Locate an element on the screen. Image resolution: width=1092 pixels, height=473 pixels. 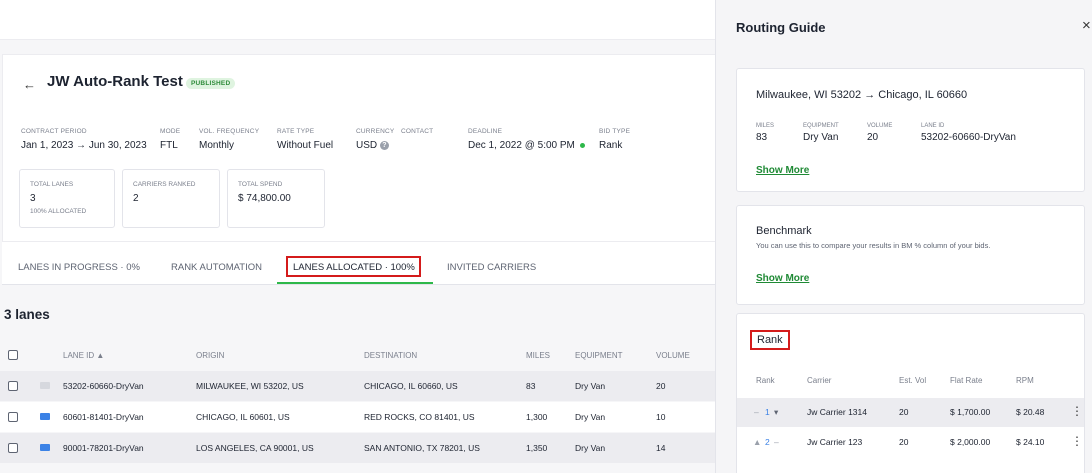
carriers-ranked-value: 2 is located at coordinates (136, 198).